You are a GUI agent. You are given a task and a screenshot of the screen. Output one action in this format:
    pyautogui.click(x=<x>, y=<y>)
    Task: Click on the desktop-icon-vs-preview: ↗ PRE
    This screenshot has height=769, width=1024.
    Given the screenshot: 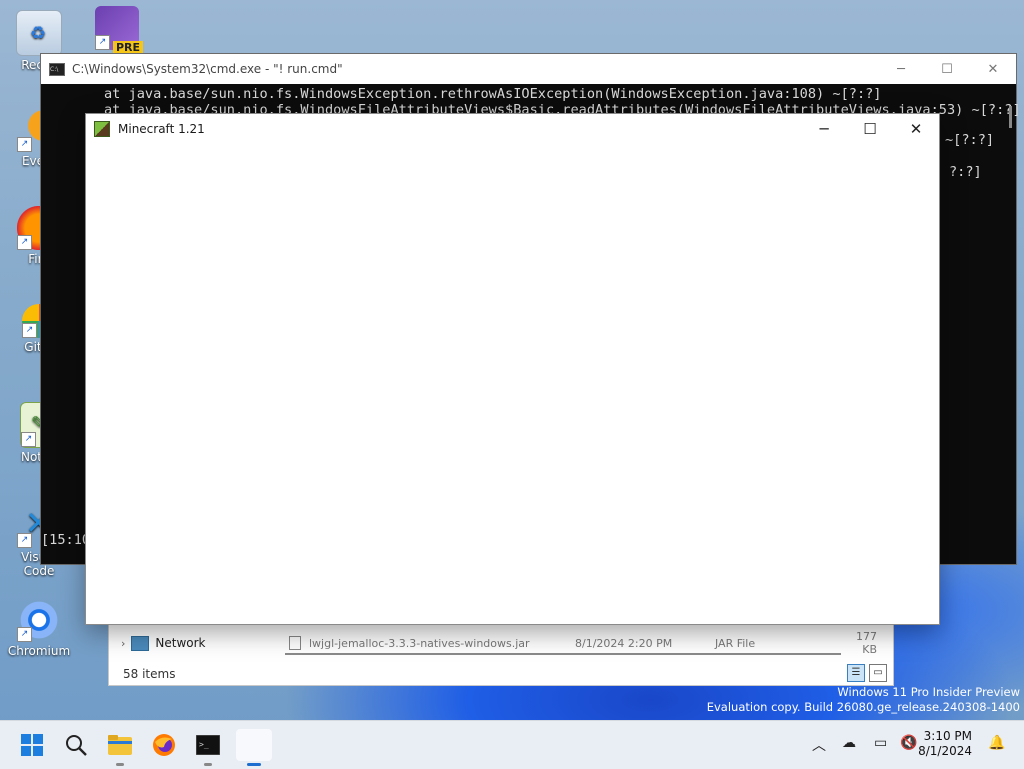 What is the action you would take?
    pyautogui.click(x=117, y=30)
    